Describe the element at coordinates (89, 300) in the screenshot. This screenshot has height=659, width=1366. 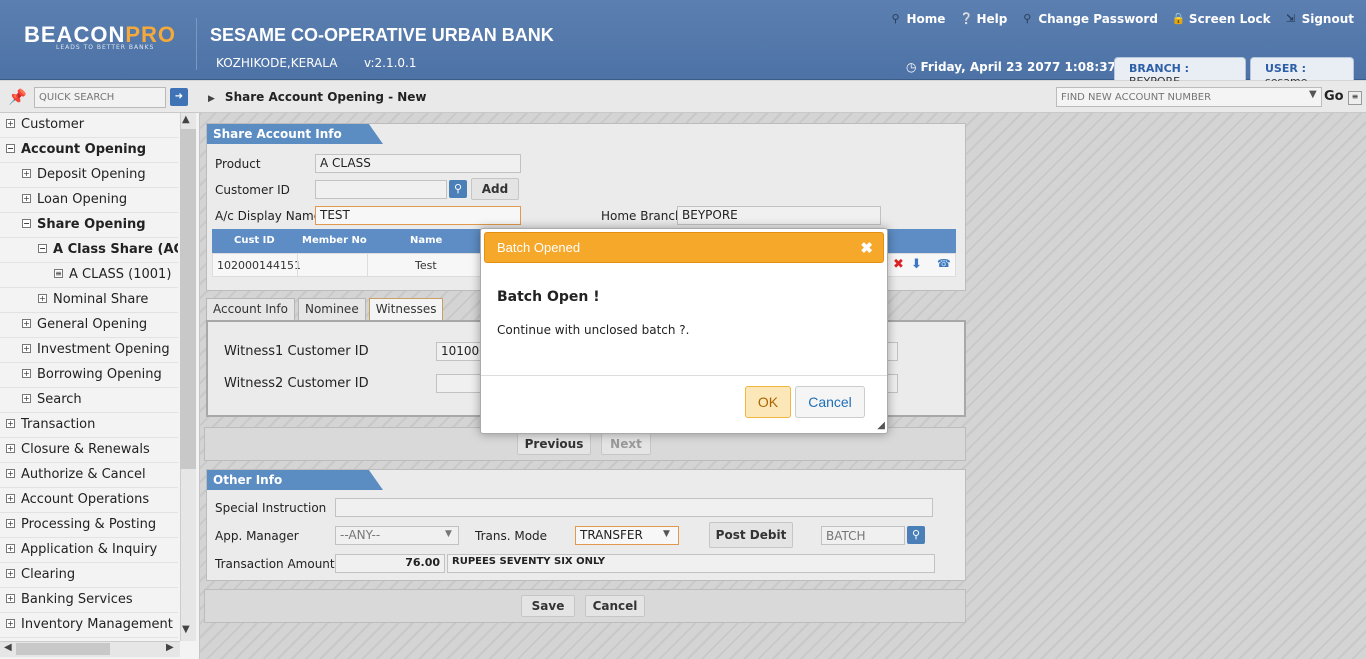
I see `sidebar-item-nominal-share: + Nominal Share` at that location.